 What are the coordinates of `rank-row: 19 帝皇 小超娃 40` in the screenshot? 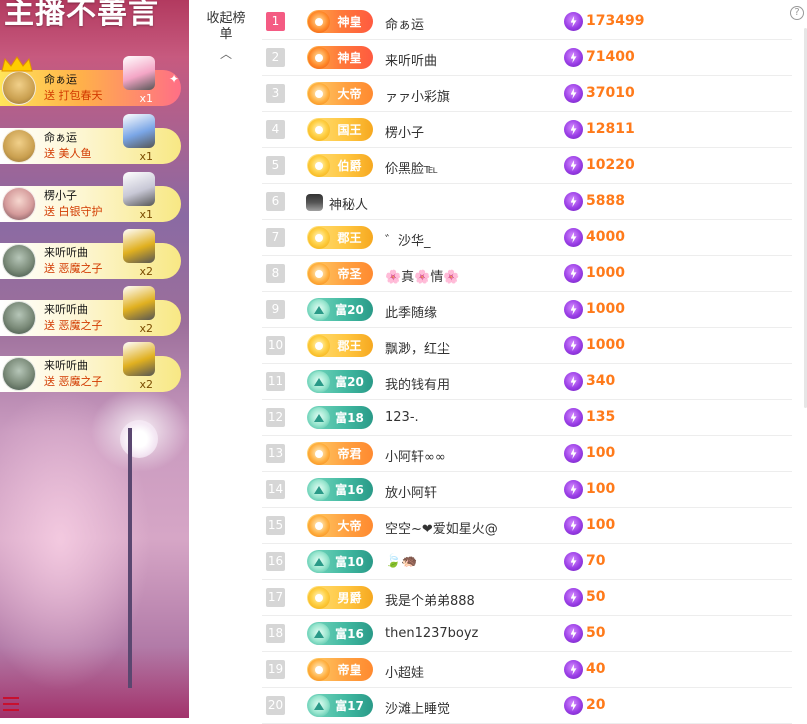 It's located at (527, 670).